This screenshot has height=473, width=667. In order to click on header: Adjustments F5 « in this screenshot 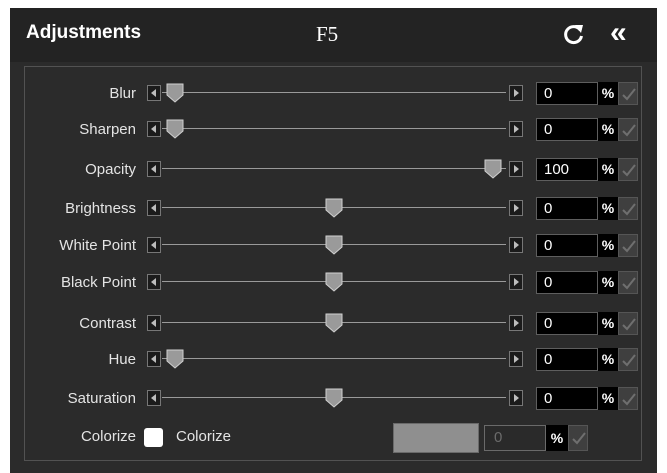, I will do `click(333, 31)`.